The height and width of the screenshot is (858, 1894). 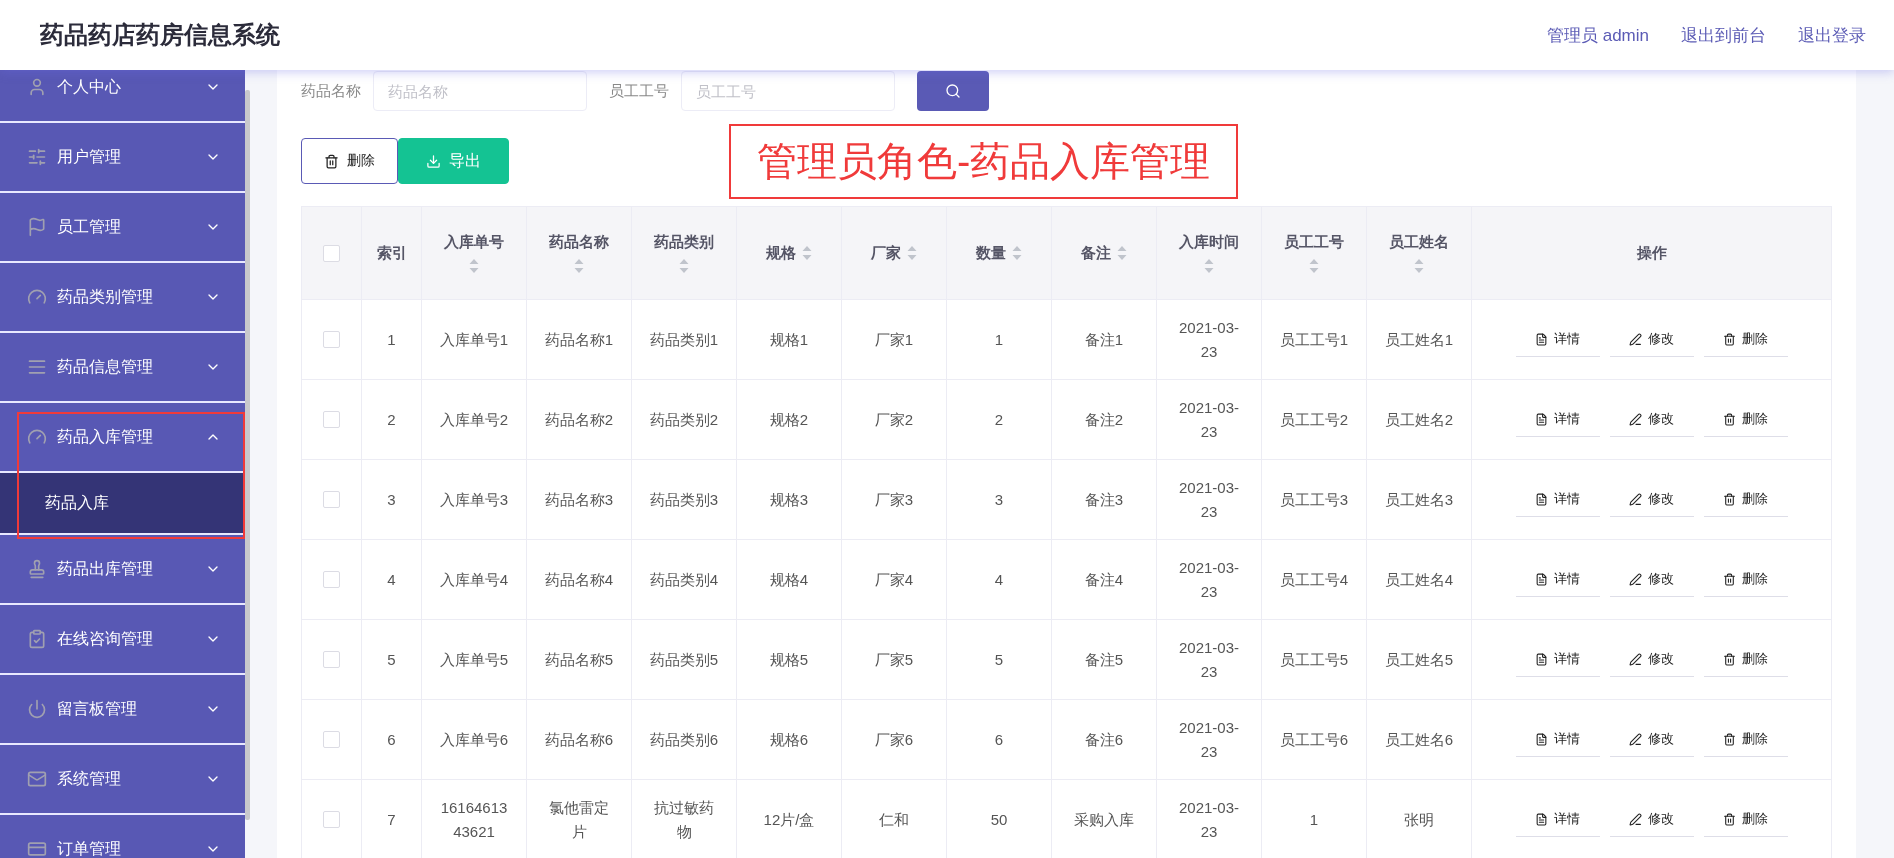 What do you see at coordinates (1314, 340) in the screenshot?
I see `table-cell: 员工工号1` at bounding box center [1314, 340].